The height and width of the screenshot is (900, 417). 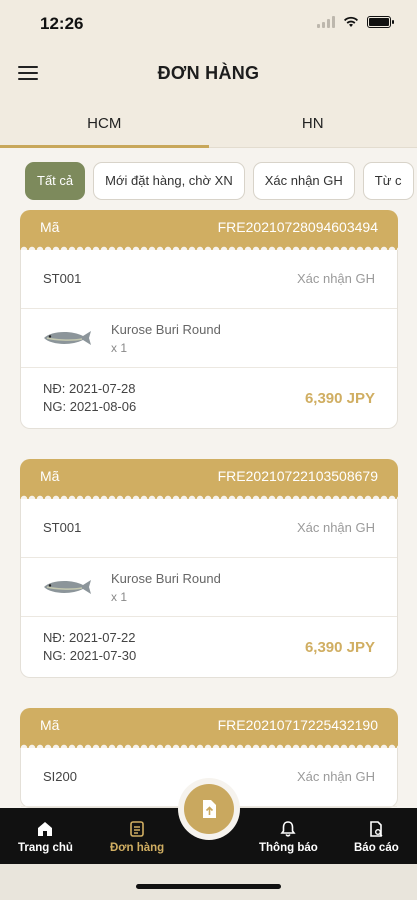 What do you see at coordinates (376, 829) in the screenshot?
I see `report-icon` at bounding box center [376, 829].